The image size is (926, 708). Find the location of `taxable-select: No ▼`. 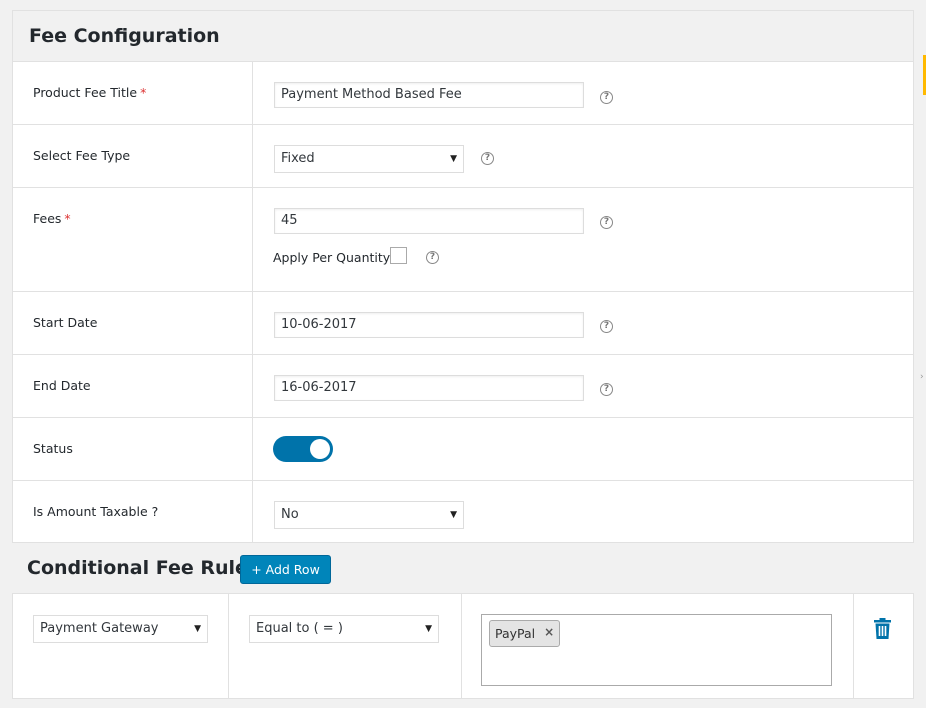

taxable-select: No ▼ is located at coordinates (369, 515).